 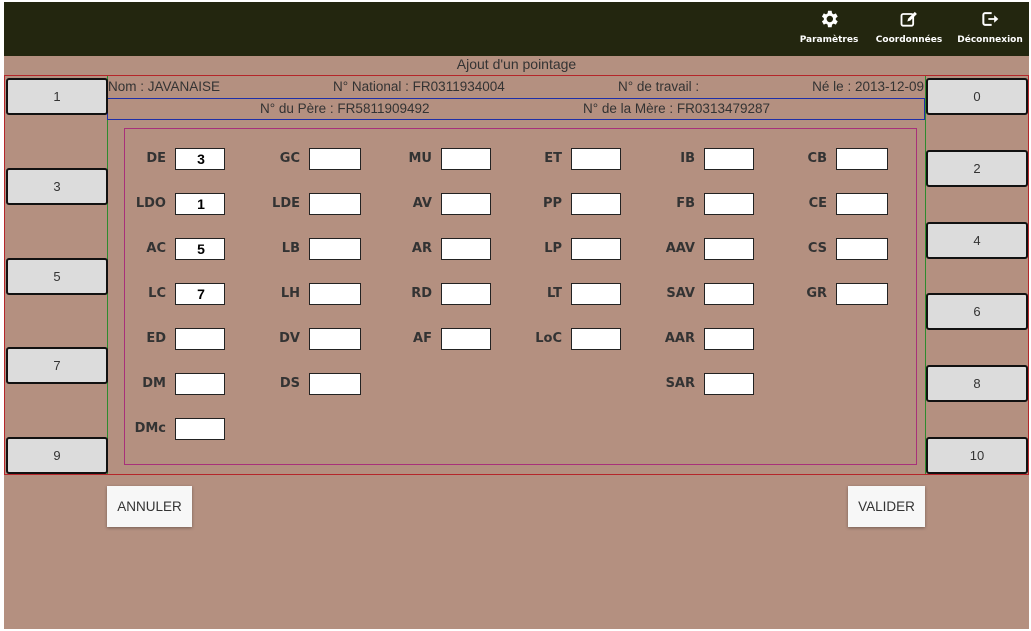 I want to click on field-label-fb: FB, so click(x=685, y=203).